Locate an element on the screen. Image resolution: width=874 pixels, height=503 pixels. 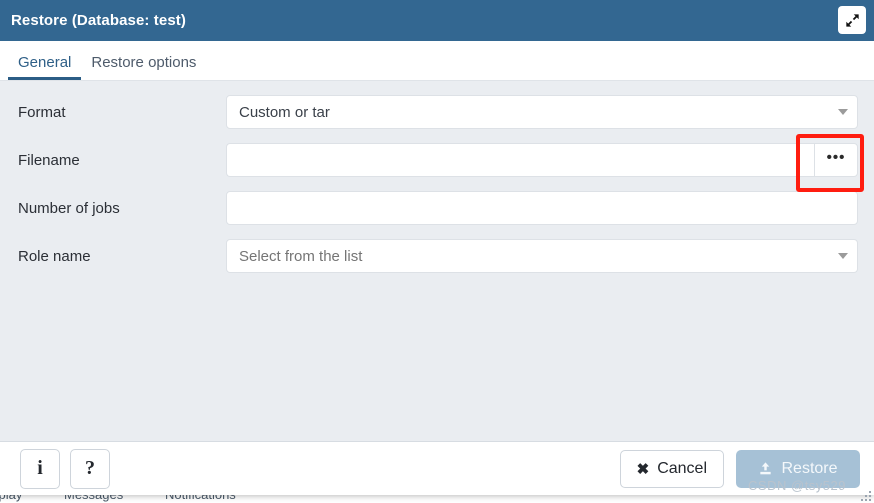
form-row-number-of-jobs: Number of jobs is located at coordinates (438, 208).